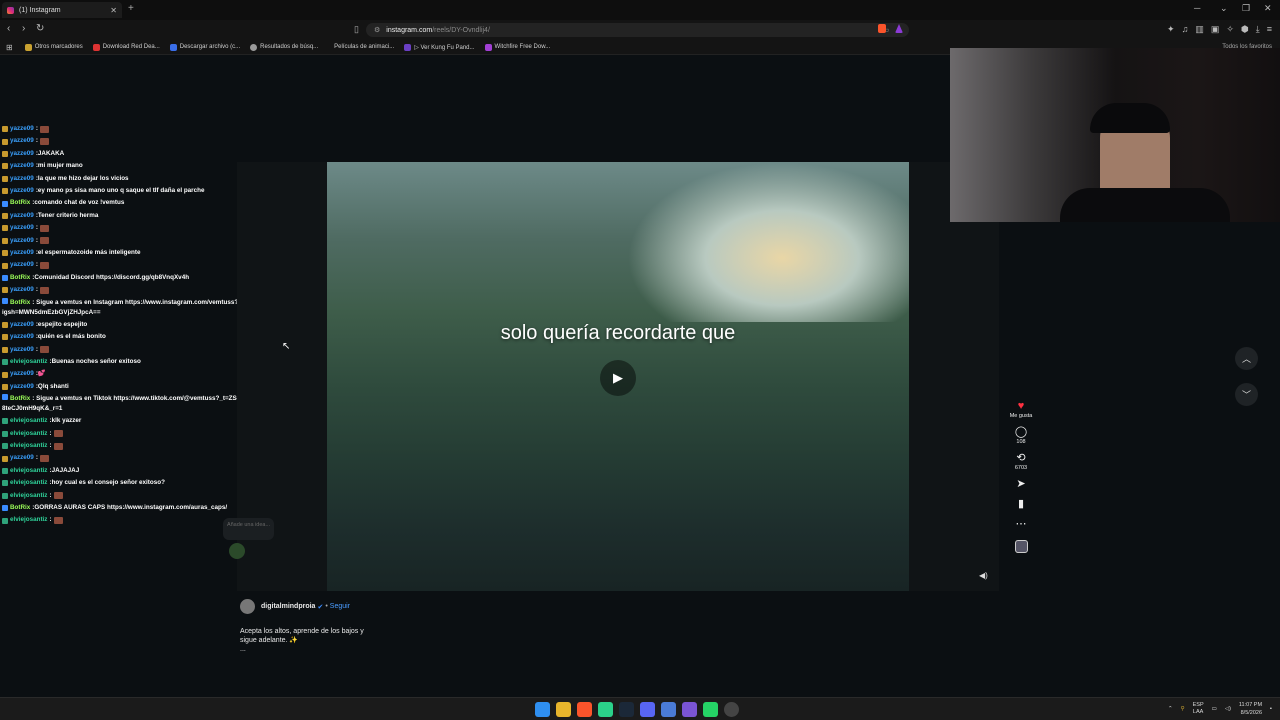 Image resolution: width=1280 pixels, height=720 pixels. I want to click on save-button: ▮, so click(1021, 504).